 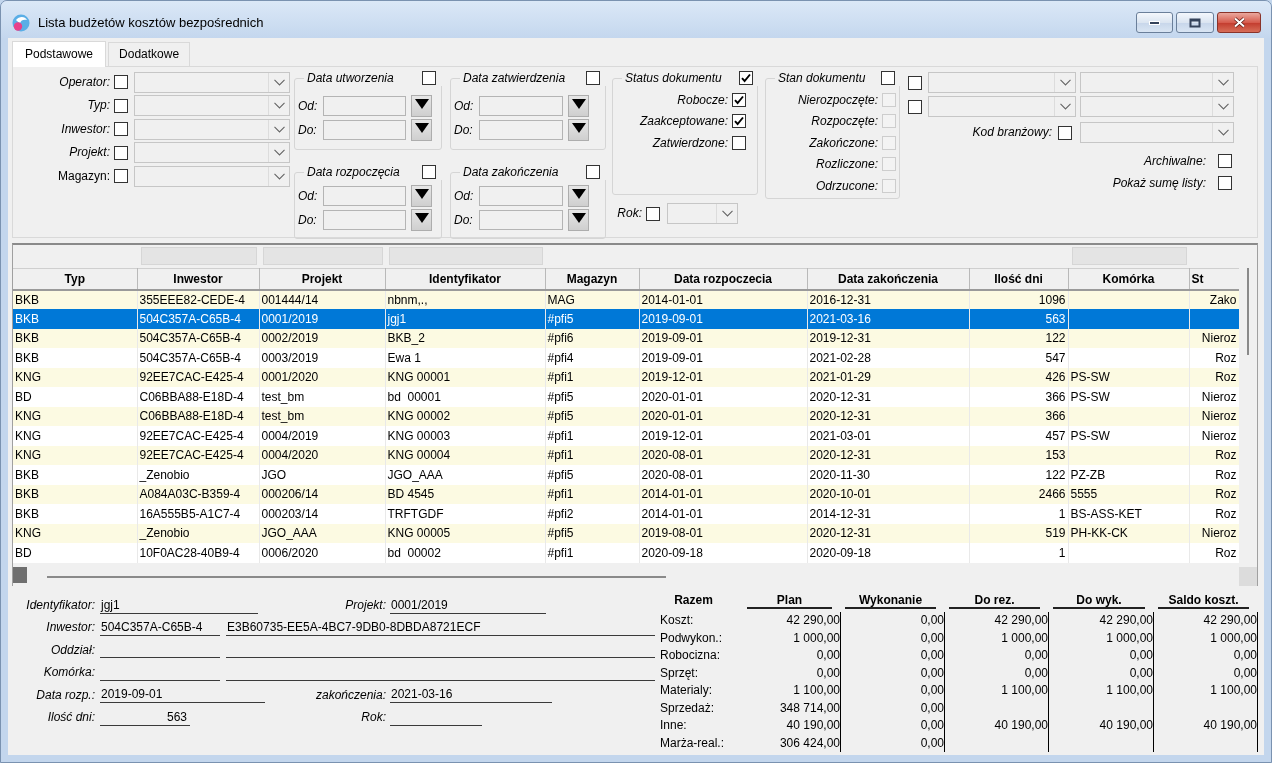 What do you see at coordinates (322, 319) in the screenshot?
I see `table-cell: 0001/2019` at bounding box center [322, 319].